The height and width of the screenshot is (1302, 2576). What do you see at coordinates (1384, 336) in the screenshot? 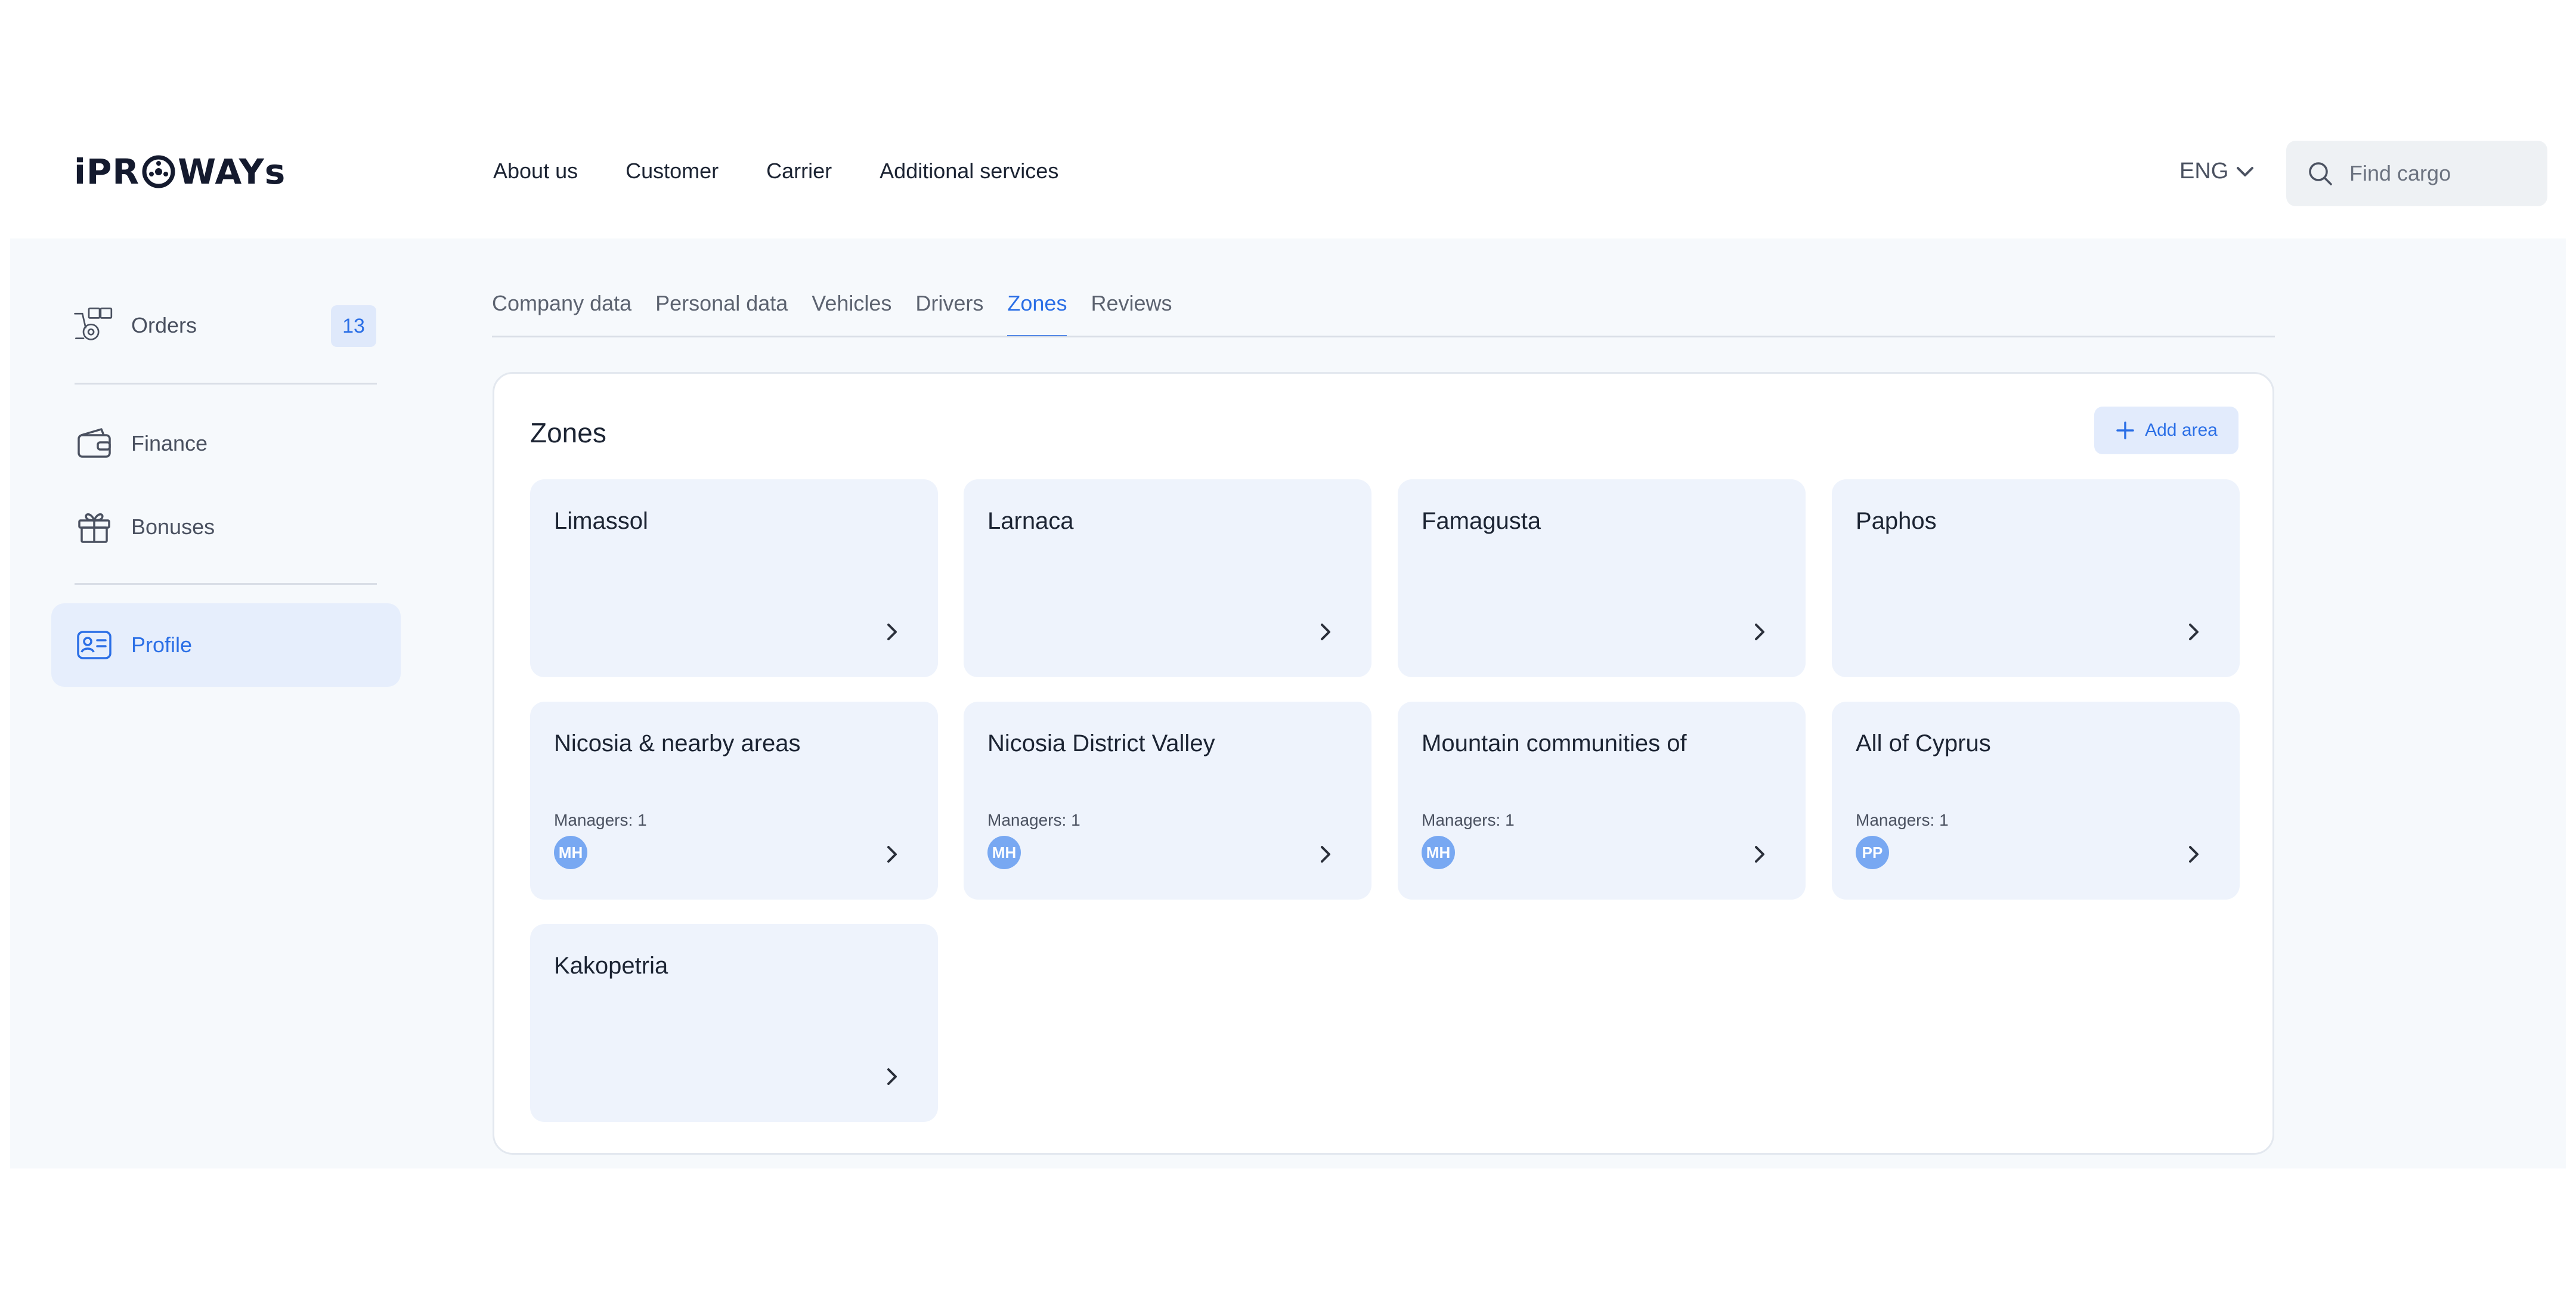
I see `tabs-underline` at bounding box center [1384, 336].